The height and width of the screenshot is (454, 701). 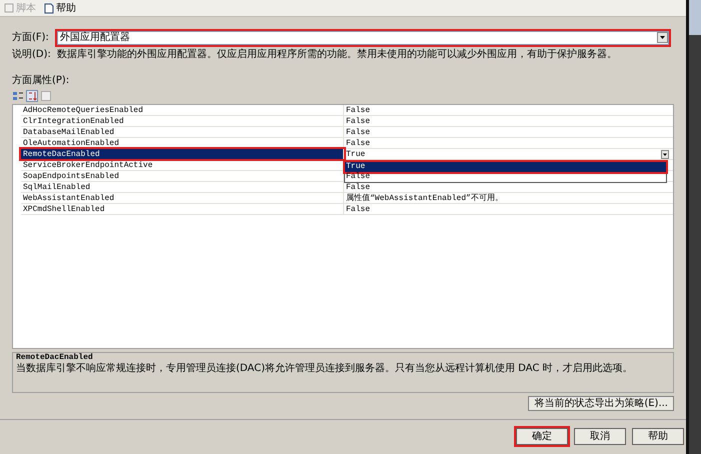 I want to click on property-name: DatabaseMailEnabled, so click(x=182, y=132).